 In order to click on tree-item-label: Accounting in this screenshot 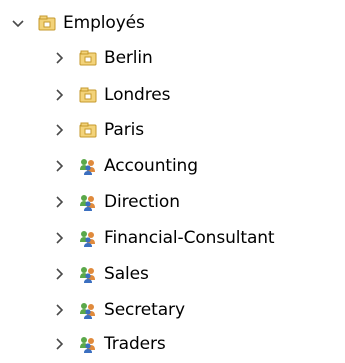, I will do `click(151, 166)`.